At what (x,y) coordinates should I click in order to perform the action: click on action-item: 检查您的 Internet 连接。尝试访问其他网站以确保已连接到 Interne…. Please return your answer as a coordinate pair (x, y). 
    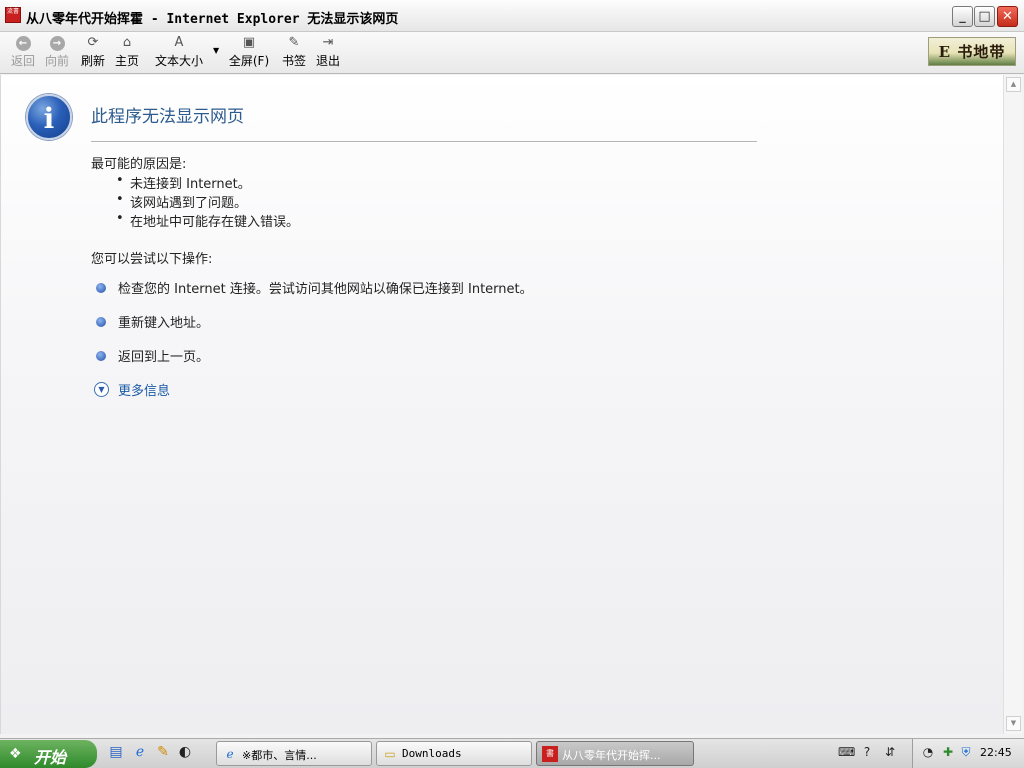
    Looking at the image, I should click on (325, 289).